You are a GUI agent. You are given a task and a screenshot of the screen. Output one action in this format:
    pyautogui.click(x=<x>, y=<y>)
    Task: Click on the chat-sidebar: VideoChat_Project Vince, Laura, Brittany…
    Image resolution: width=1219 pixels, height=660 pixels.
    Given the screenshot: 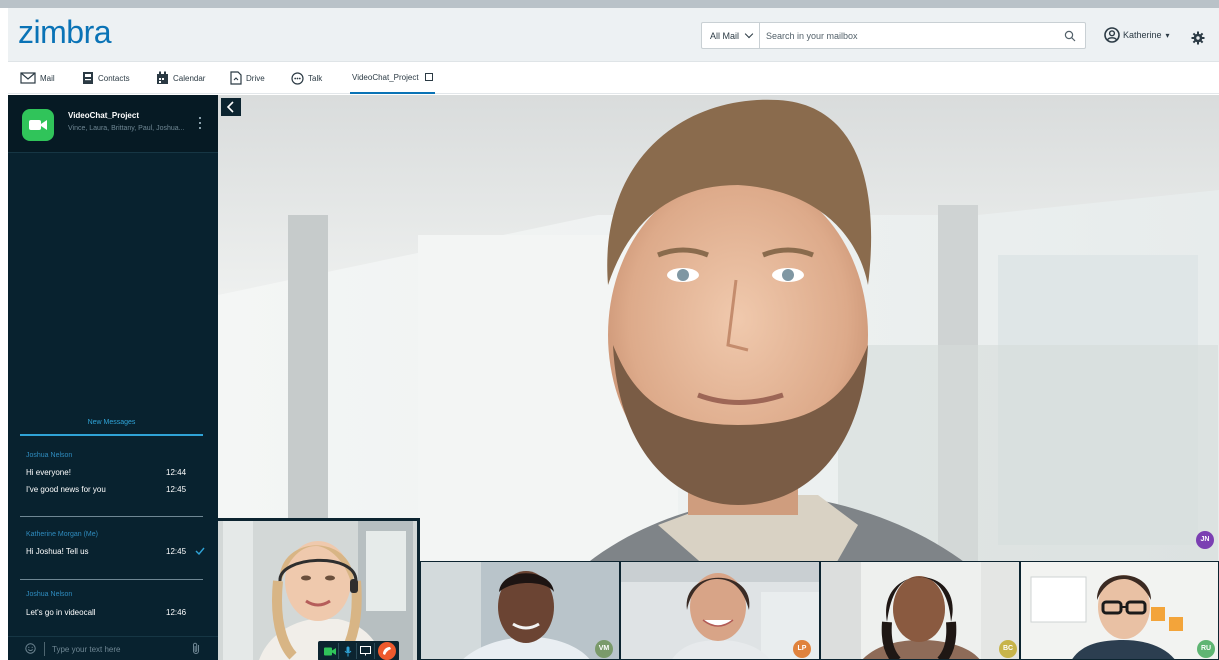 What is the action you would take?
    pyautogui.click(x=113, y=377)
    